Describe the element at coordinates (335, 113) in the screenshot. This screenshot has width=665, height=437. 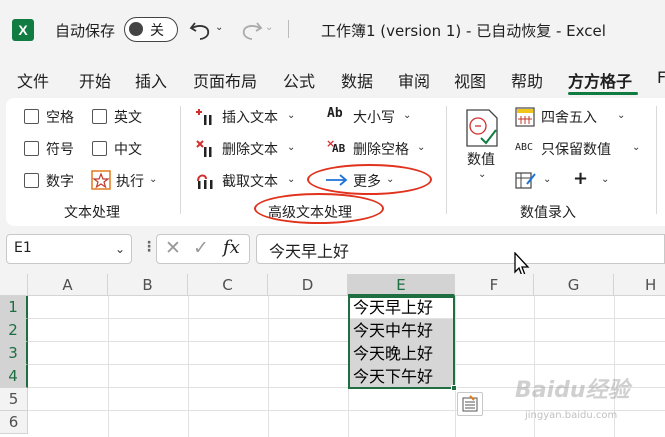
I see `case-icon: Ab` at that location.